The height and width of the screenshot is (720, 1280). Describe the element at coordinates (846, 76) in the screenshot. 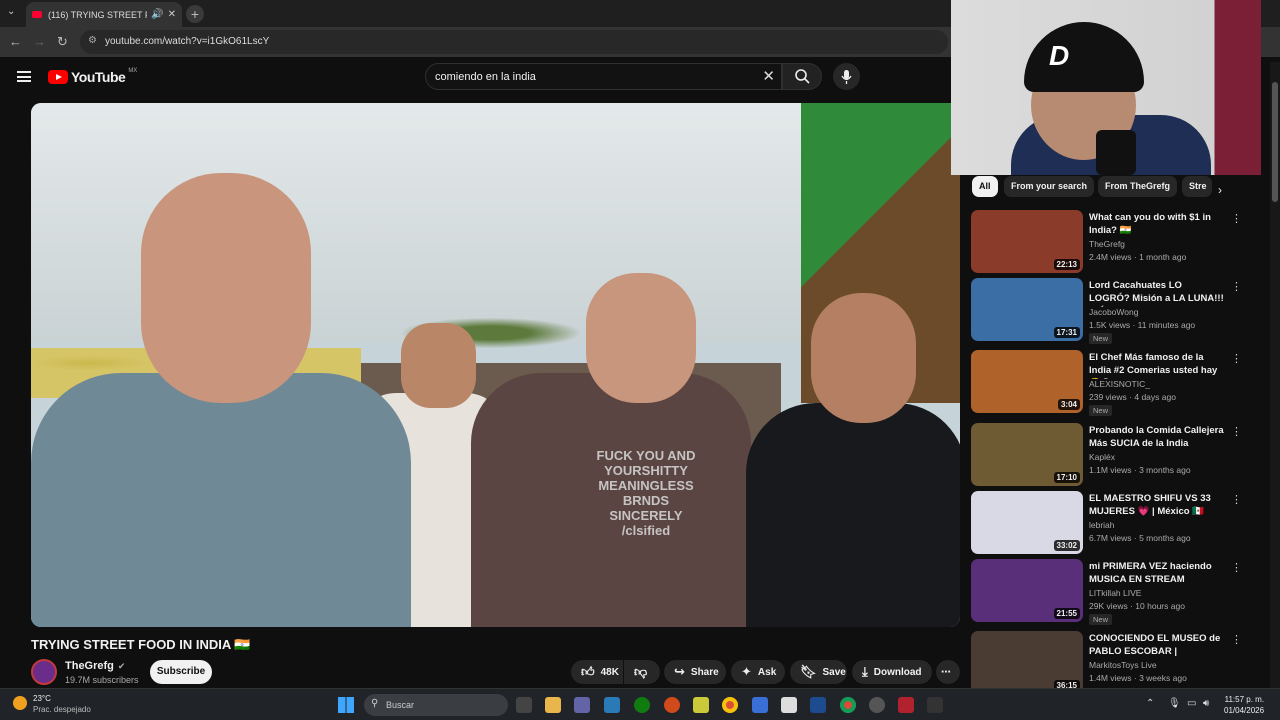

I see `voice-search-button` at that location.